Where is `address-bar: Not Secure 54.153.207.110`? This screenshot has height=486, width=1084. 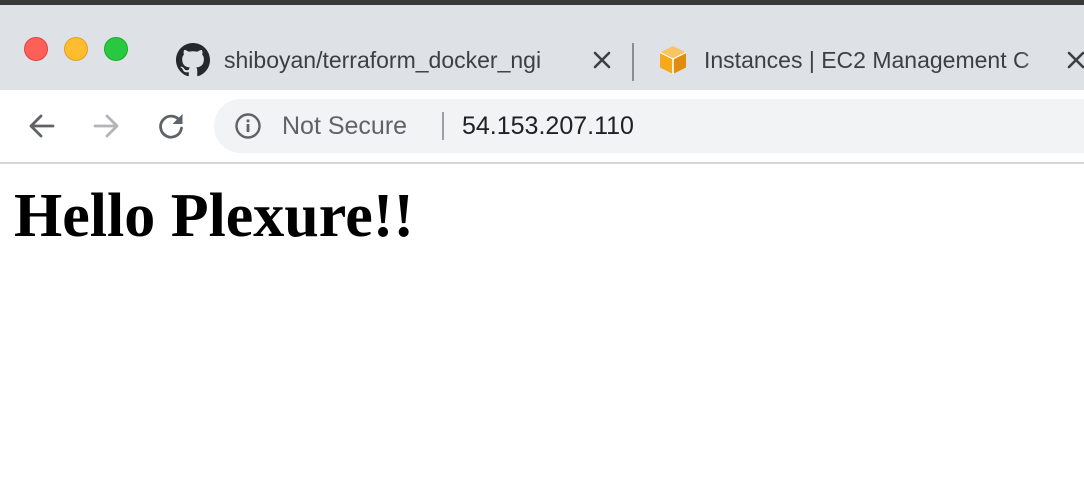
address-bar: Not Secure 54.153.207.110 is located at coordinates (649, 126).